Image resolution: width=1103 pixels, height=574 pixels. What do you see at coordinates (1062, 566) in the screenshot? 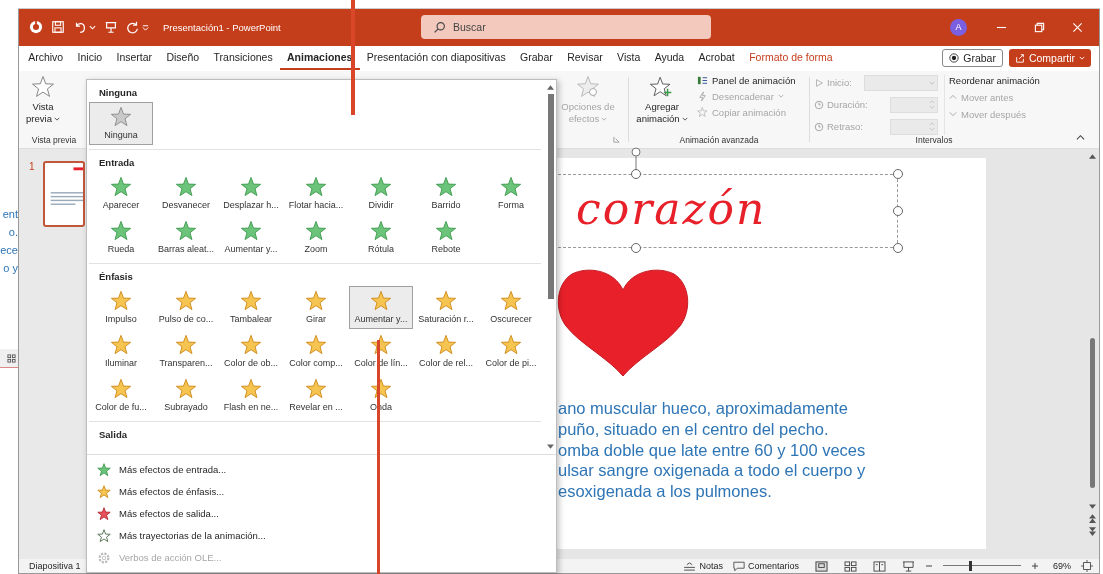
I see `zoom-level: 69%` at bounding box center [1062, 566].